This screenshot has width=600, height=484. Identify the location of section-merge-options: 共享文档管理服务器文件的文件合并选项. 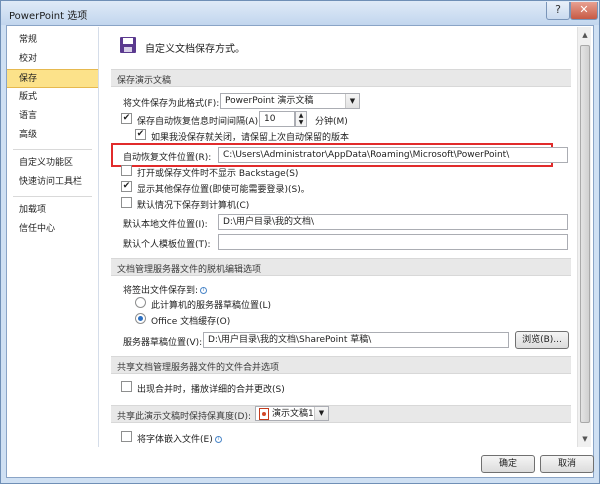
(341, 365).